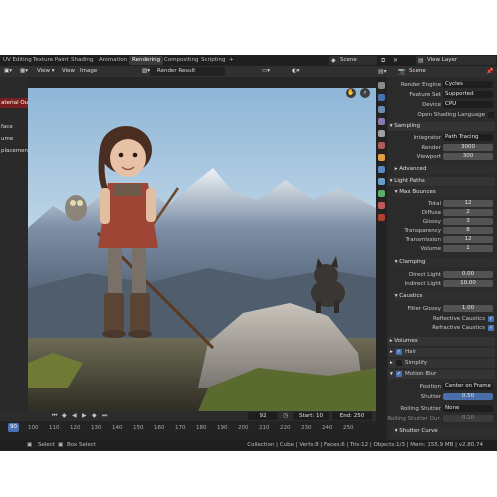  What do you see at coordinates (491, 115) in the screenshot?
I see `osl-checkbox` at bounding box center [491, 115].